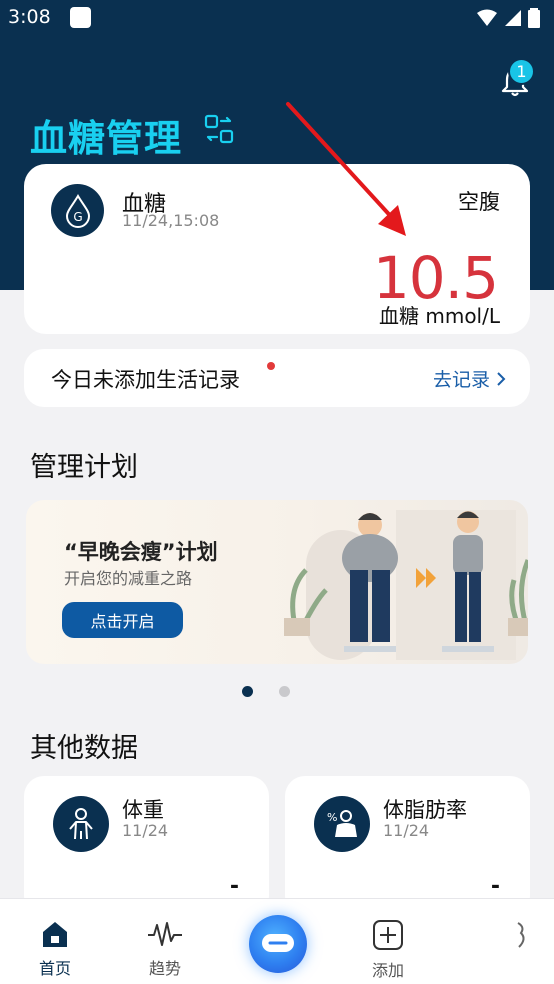 Image resolution: width=554 pixels, height=984 pixels. Describe the element at coordinates (277, 19) in the screenshot. I see `status-bar: 3:08` at that location.